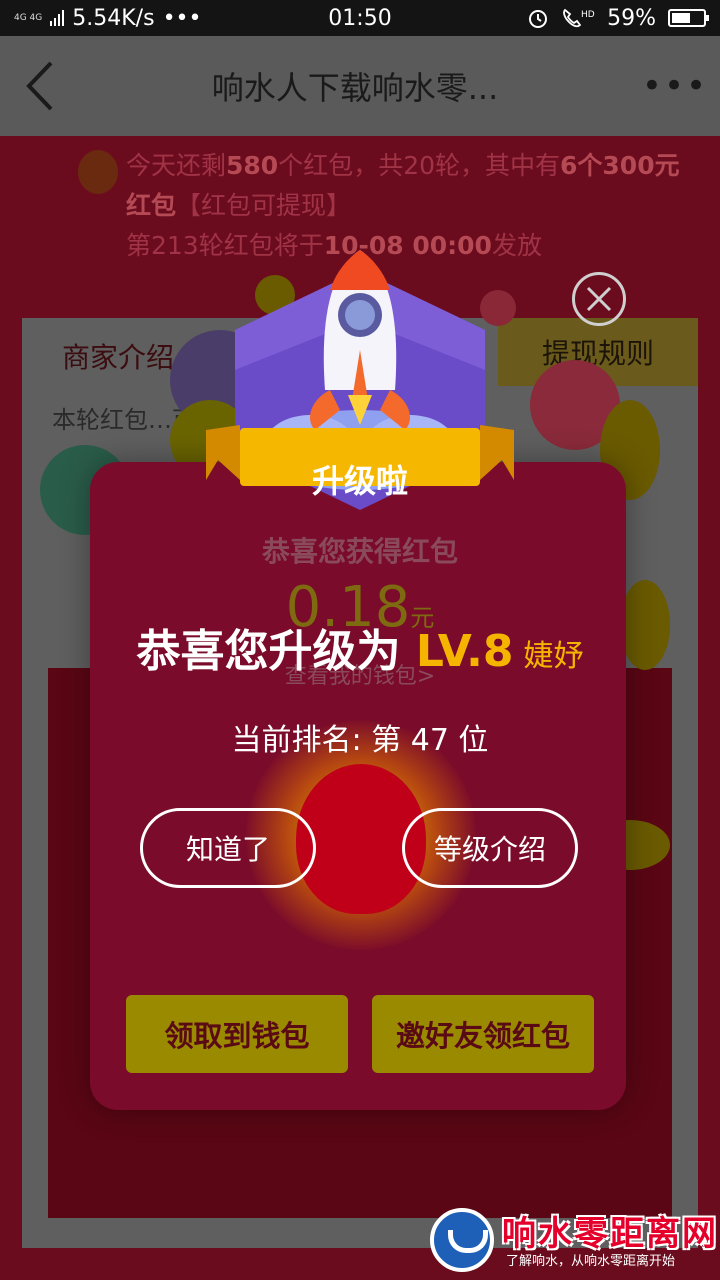 The width and height of the screenshot is (720, 1280). What do you see at coordinates (118, 356) in the screenshot?
I see `tab-merchant-intro: 商家介绍` at bounding box center [118, 356].